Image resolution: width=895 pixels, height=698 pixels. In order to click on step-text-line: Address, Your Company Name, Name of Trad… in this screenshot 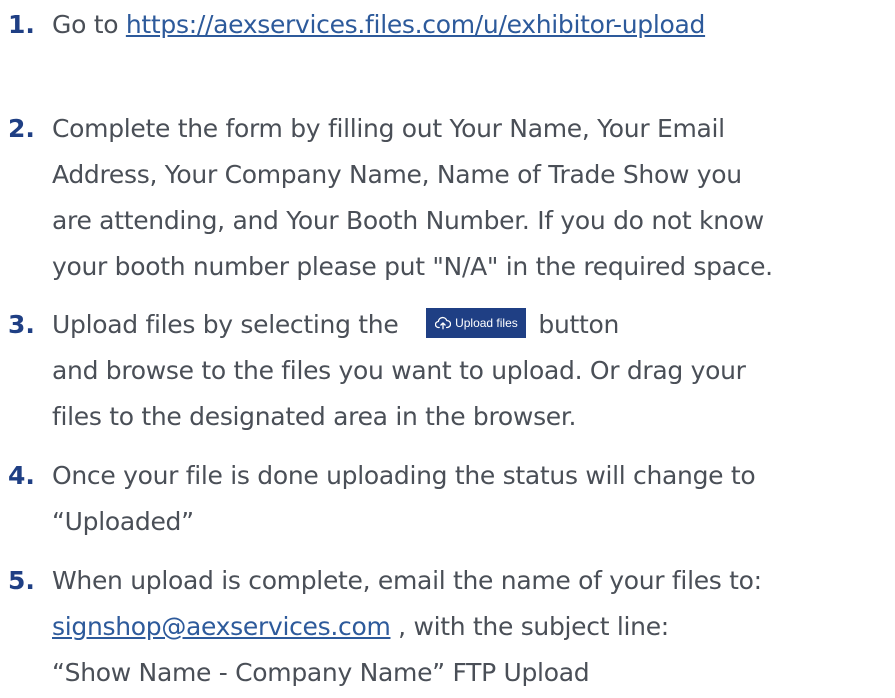, I will do `click(397, 174)`.